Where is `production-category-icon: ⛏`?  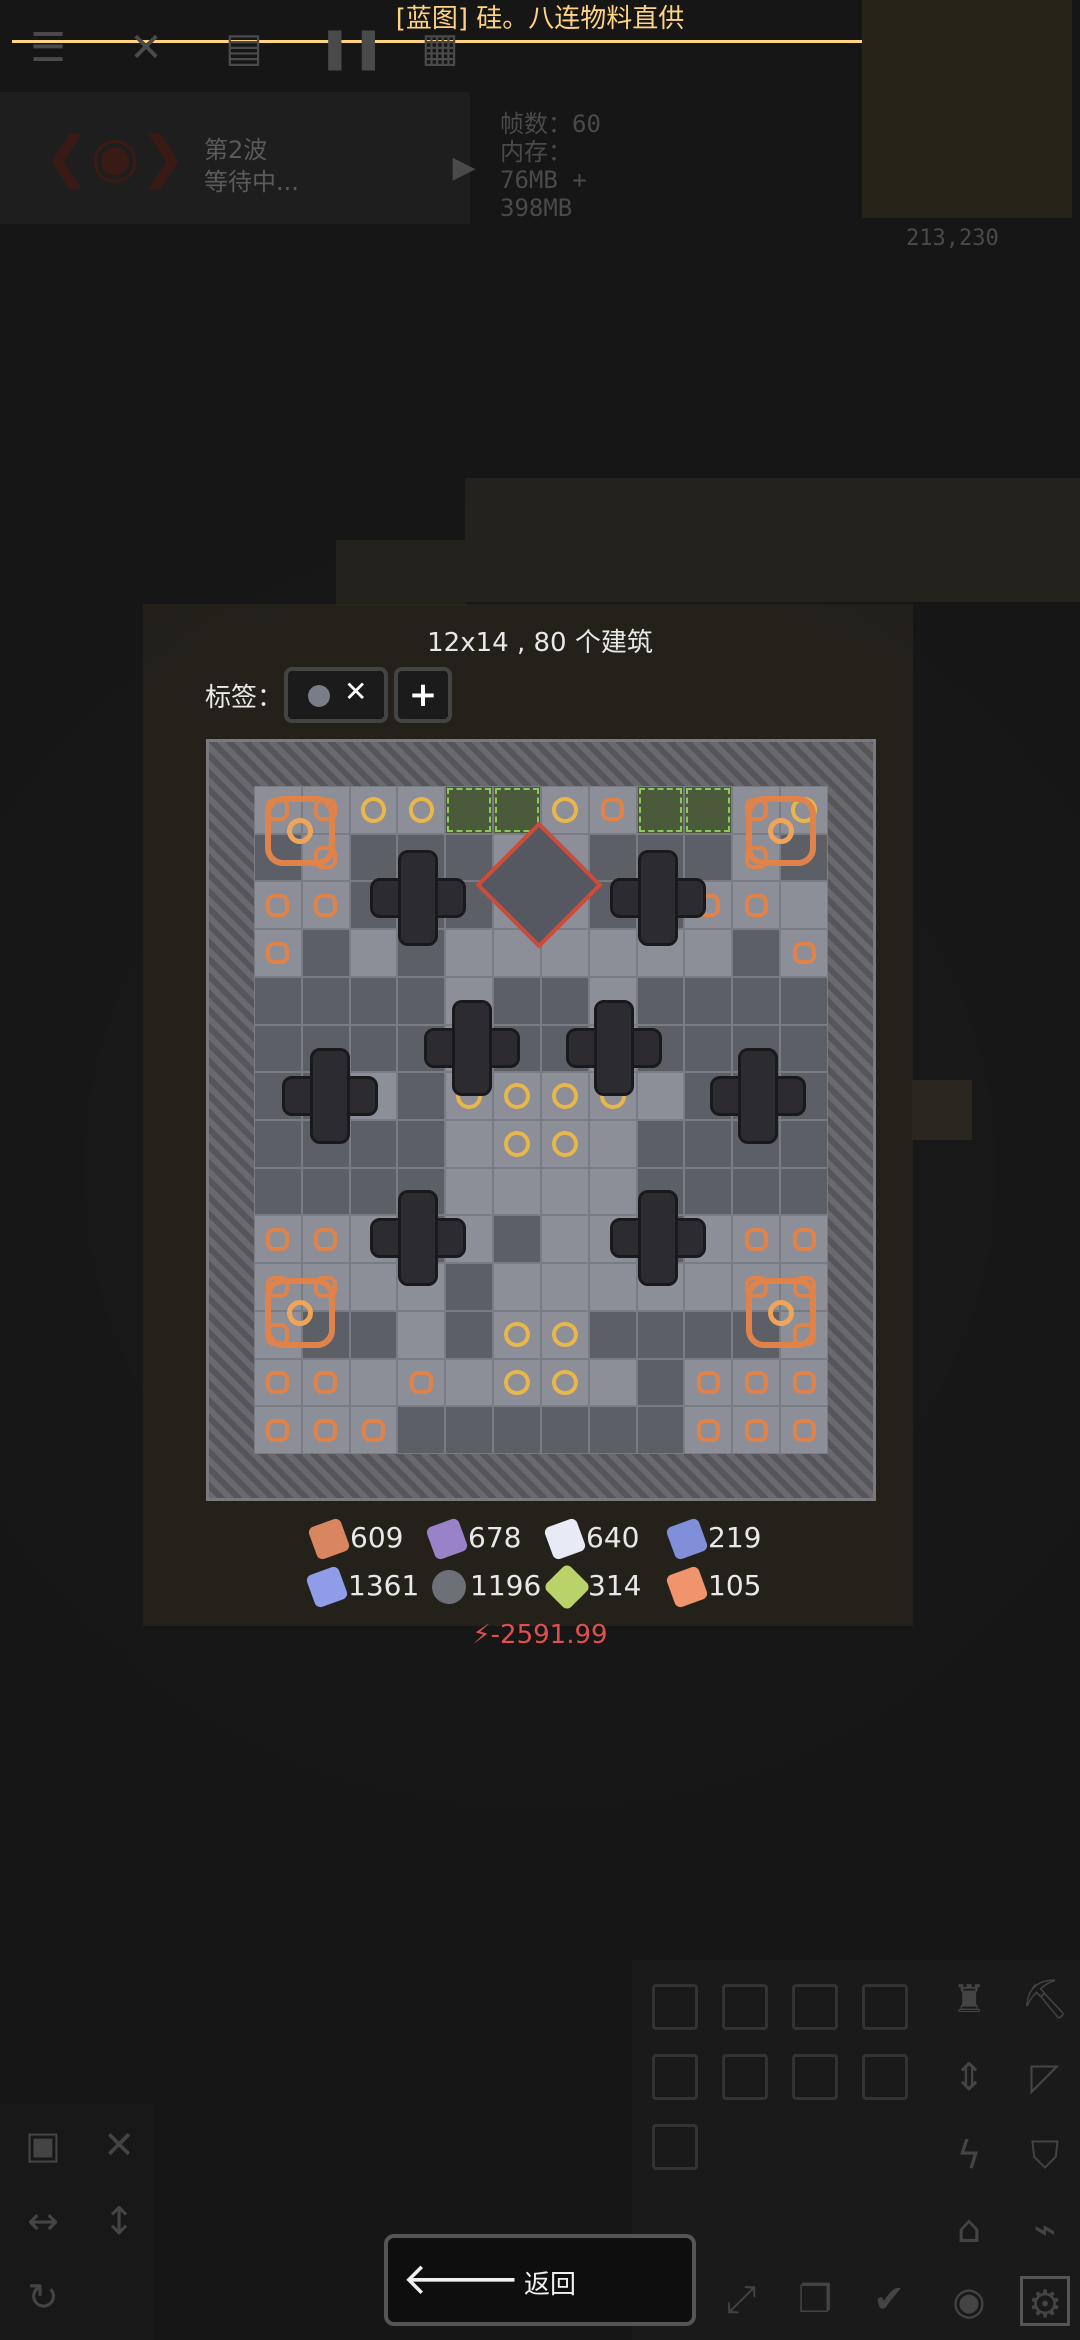
production-category-icon: ⛏ is located at coordinates (1045, 1999).